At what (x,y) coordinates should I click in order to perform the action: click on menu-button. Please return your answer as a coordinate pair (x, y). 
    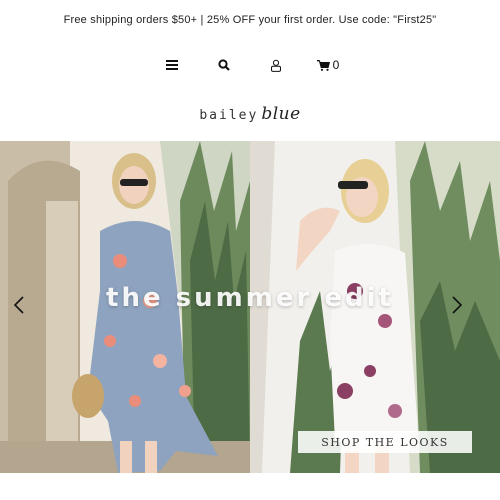
    Looking at the image, I should click on (172, 65).